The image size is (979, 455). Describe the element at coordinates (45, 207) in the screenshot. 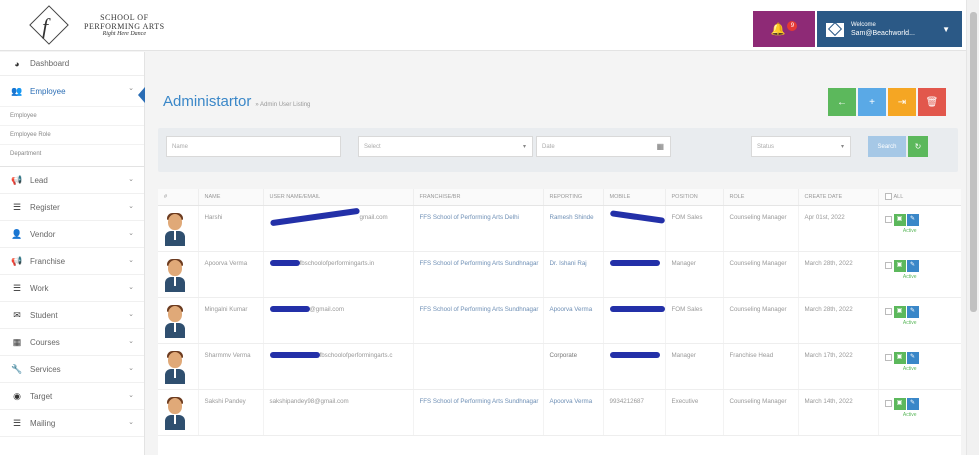

I see `sidebar-item-label: Register` at that location.